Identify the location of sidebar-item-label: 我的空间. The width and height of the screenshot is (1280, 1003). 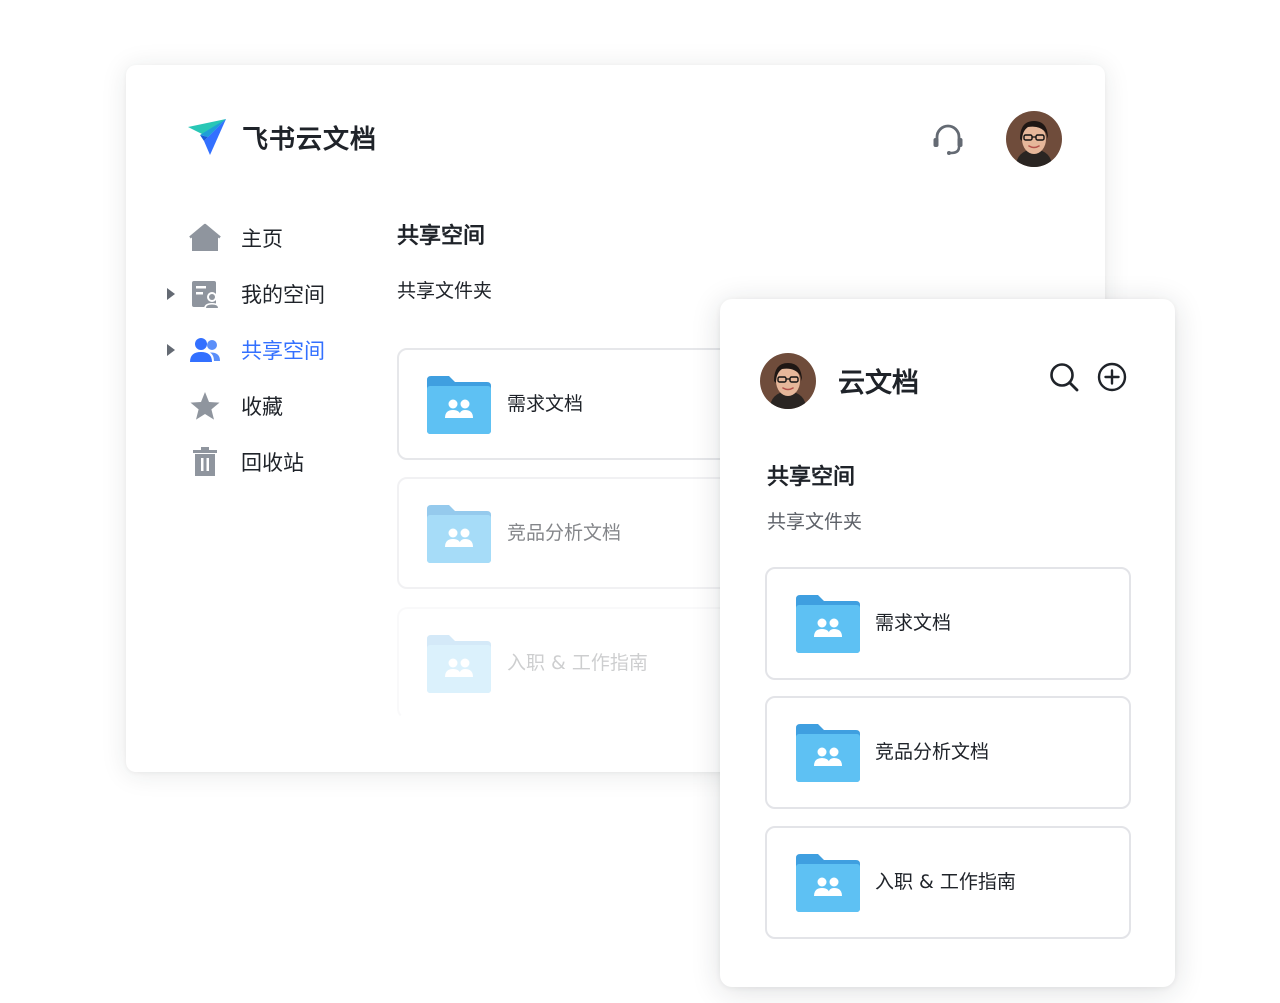
(283, 295).